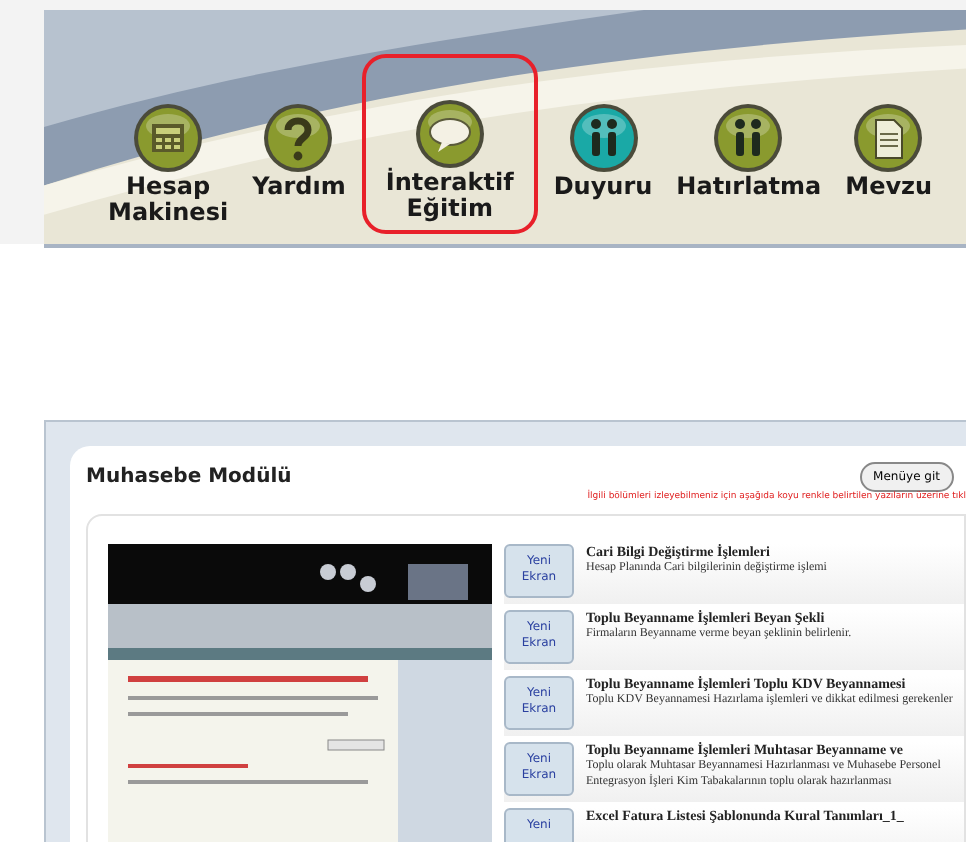  I want to click on speech-bubble-icon, so click(449, 134).